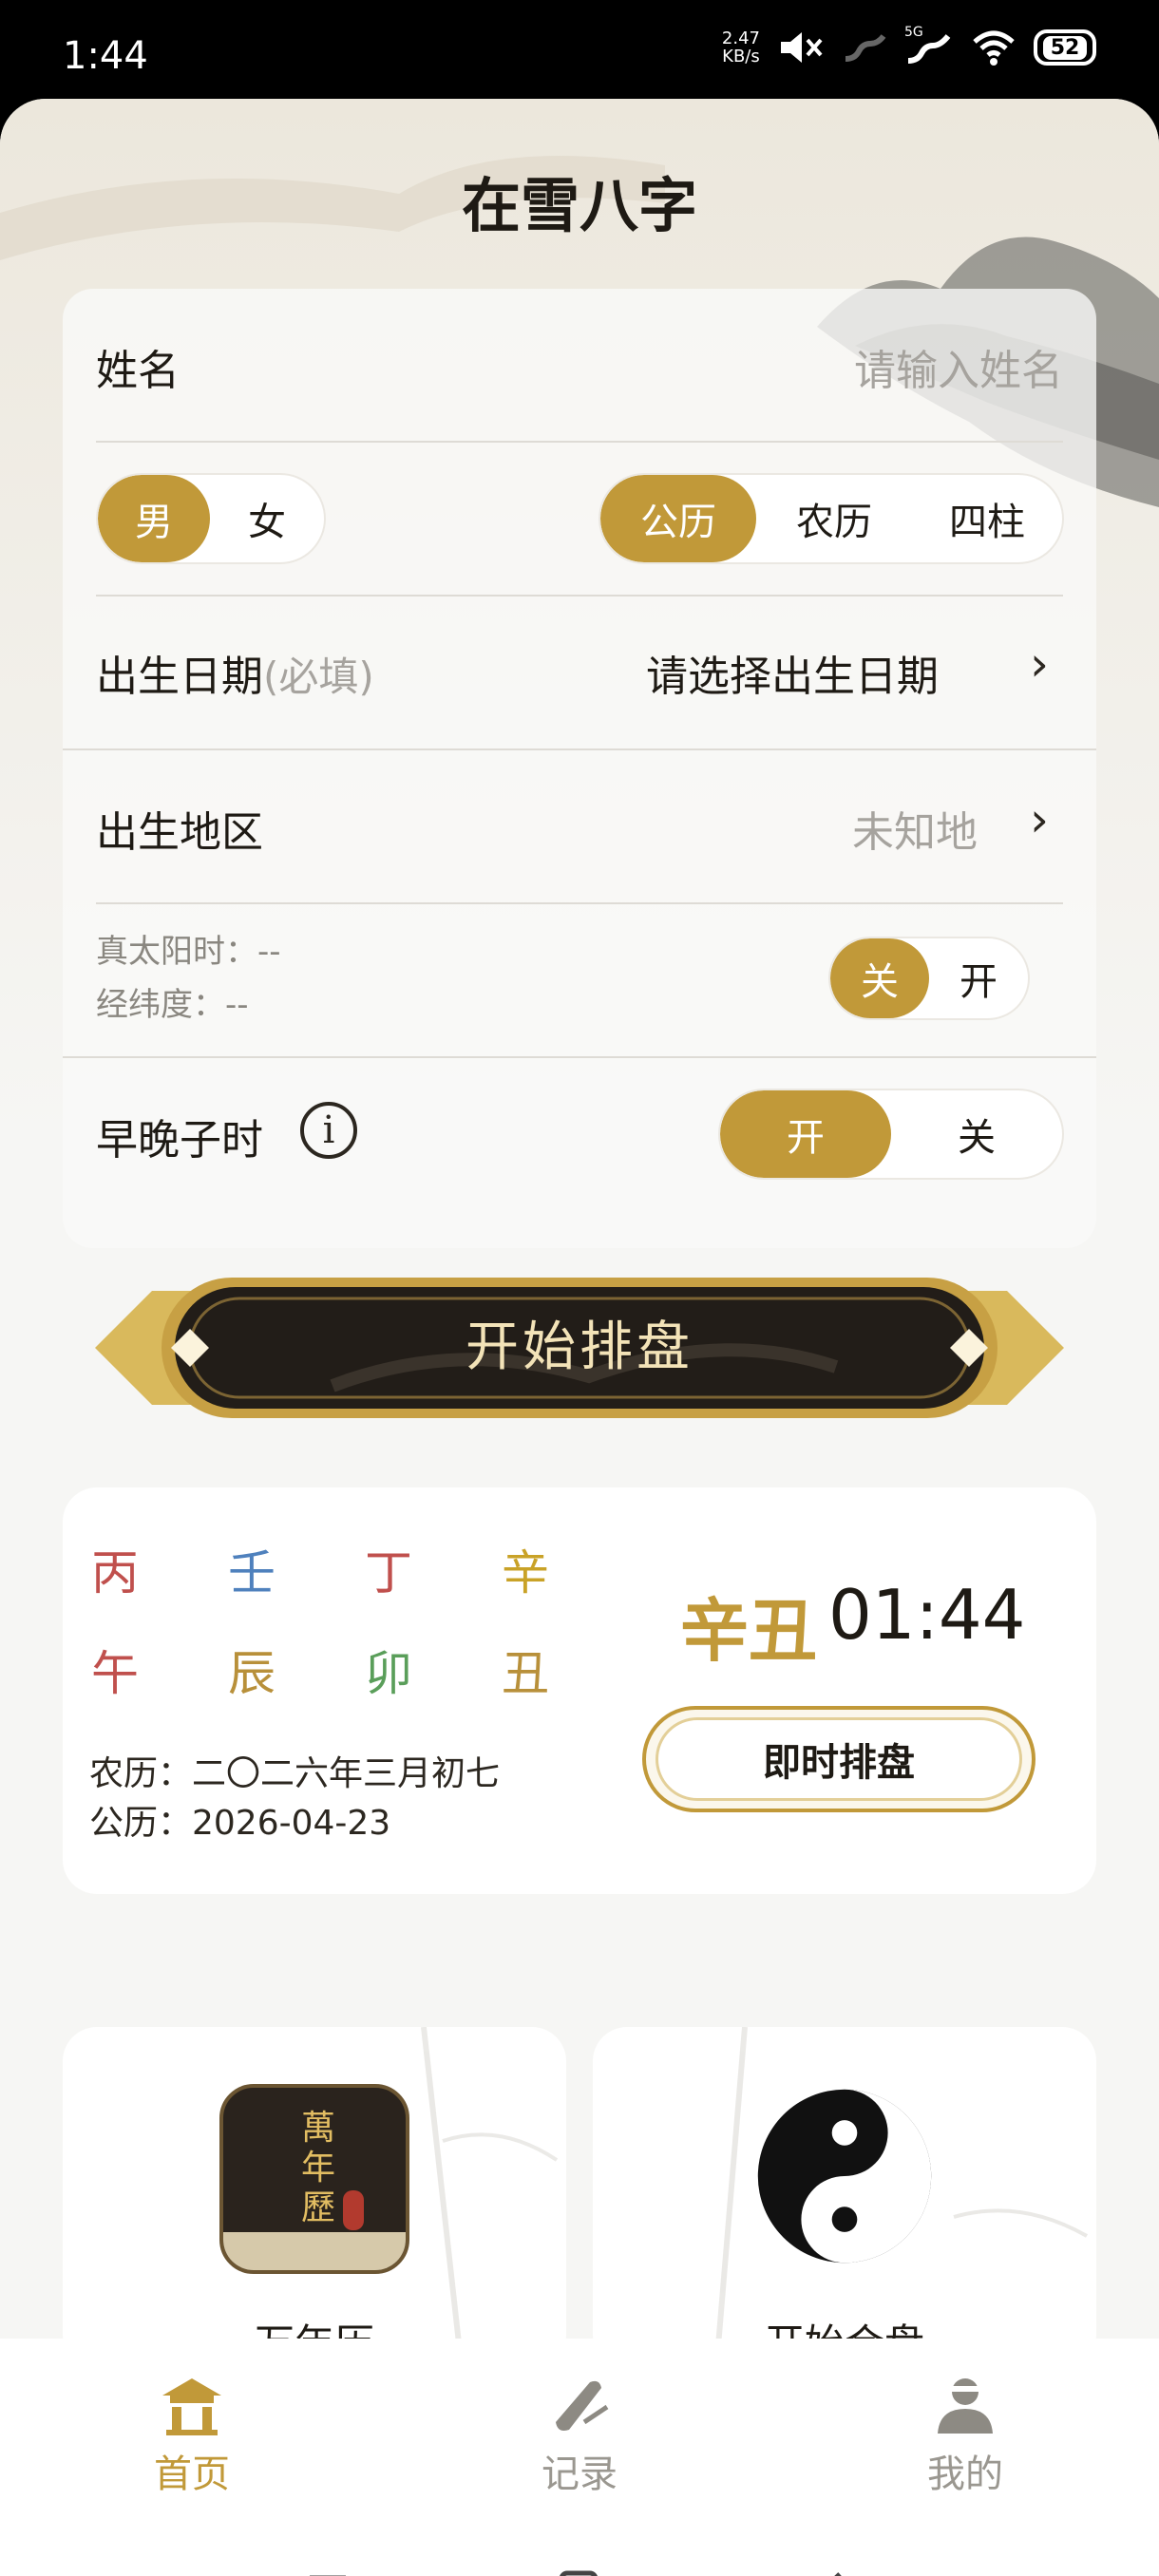 The width and height of the screenshot is (1159, 2576). Describe the element at coordinates (579, 826) in the screenshot. I see `birth-place-row: 出生地区 未知地 ›` at that location.